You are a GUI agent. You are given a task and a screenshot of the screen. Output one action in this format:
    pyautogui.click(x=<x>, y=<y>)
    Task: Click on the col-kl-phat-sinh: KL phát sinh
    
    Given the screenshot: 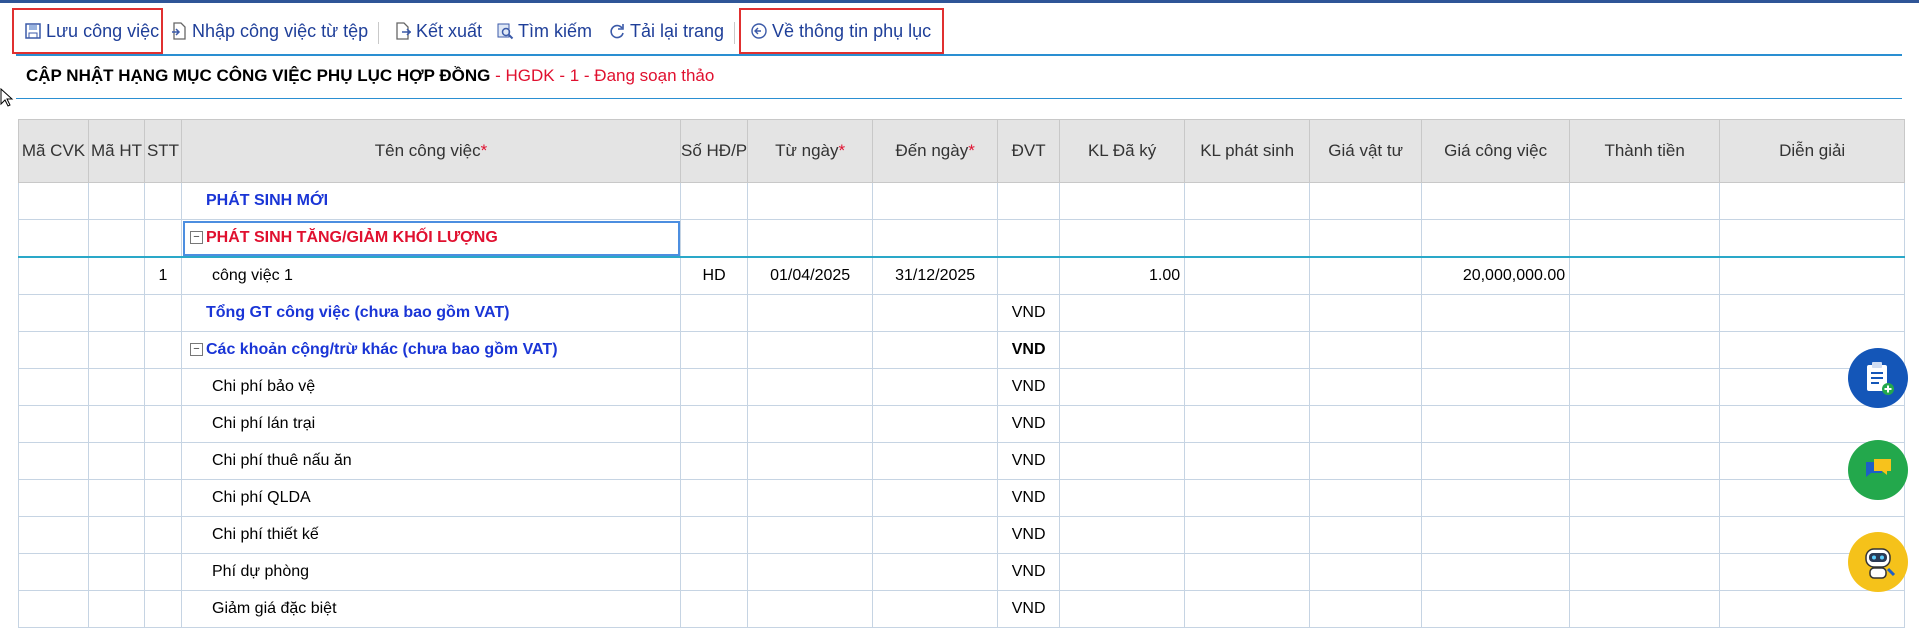 What is the action you would take?
    pyautogui.click(x=1247, y=151)
    